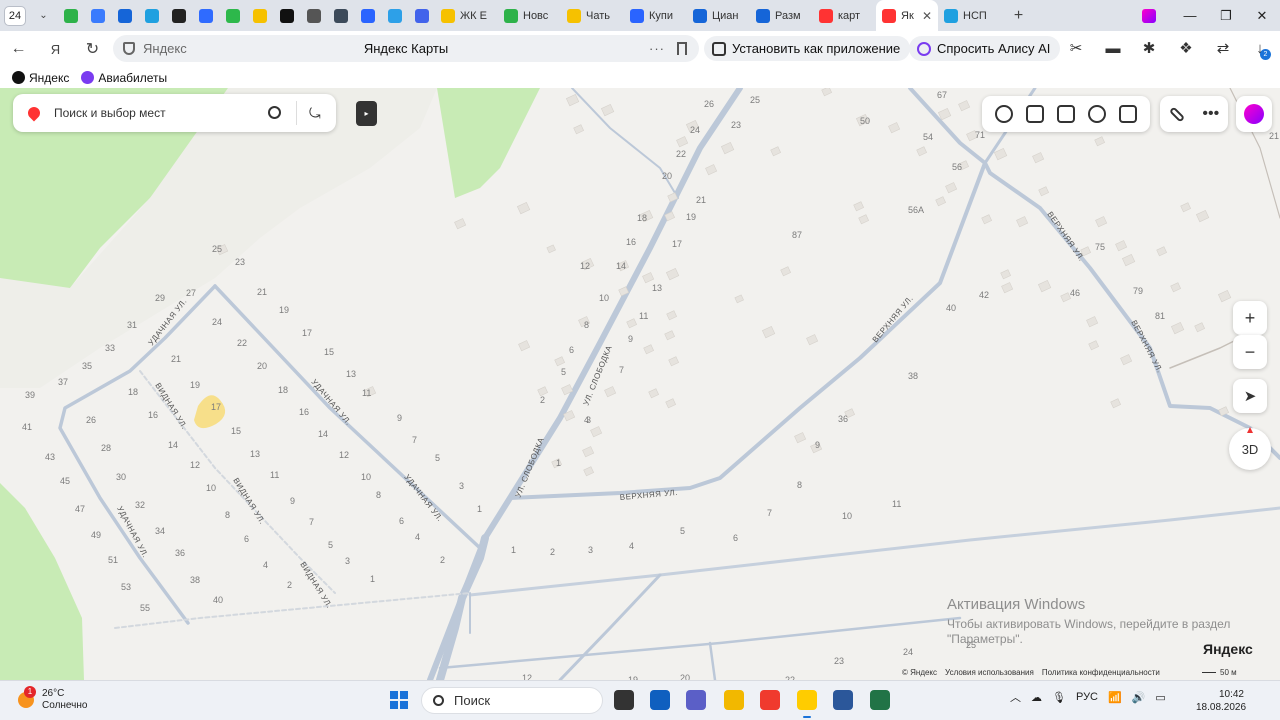  I want to click on clock: 10:42 18.08.2026, so click(1221, 701).